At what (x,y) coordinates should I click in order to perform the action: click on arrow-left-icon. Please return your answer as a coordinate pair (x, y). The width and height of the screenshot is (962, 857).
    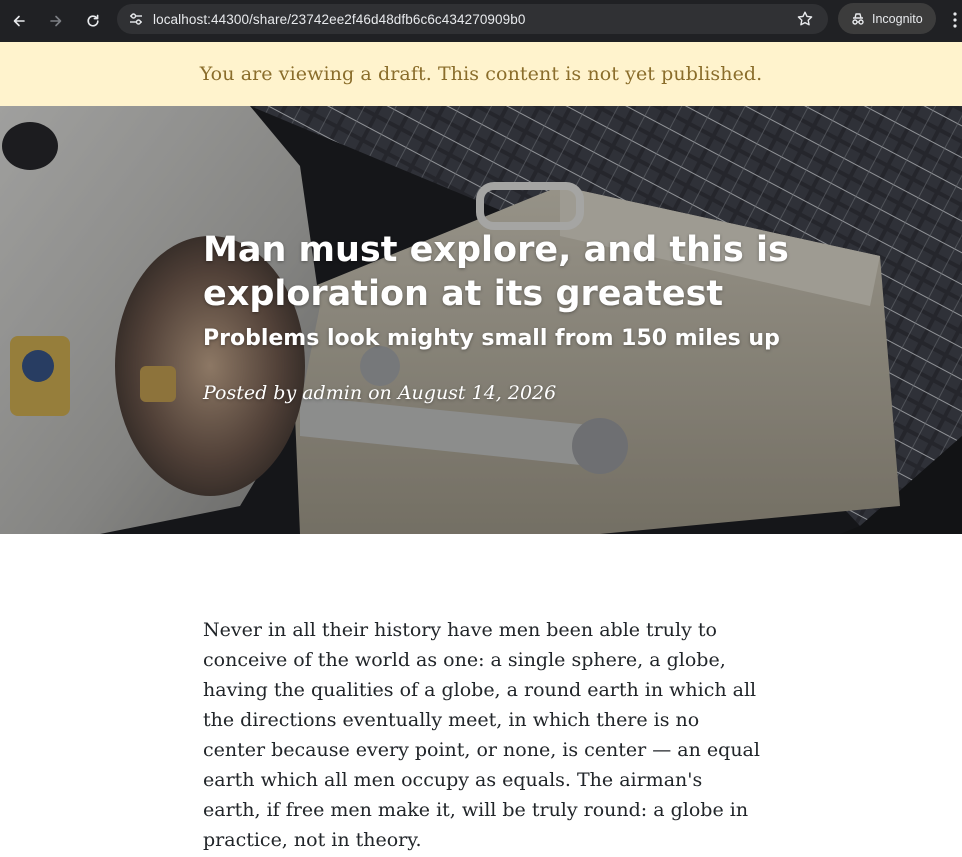
    Looking at the image, I should click on (19, 21).